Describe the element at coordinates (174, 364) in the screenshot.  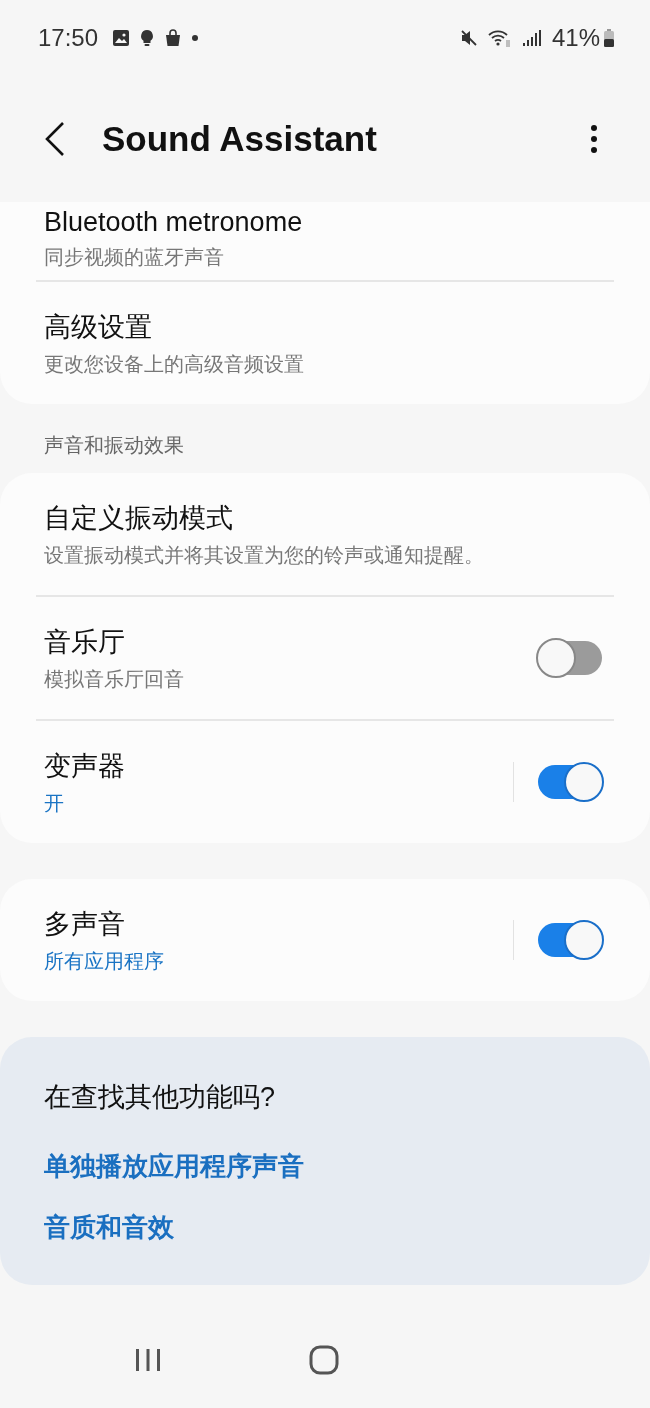
I see `item-subtitle: 更改您设备上的高级音频设置` at that location.